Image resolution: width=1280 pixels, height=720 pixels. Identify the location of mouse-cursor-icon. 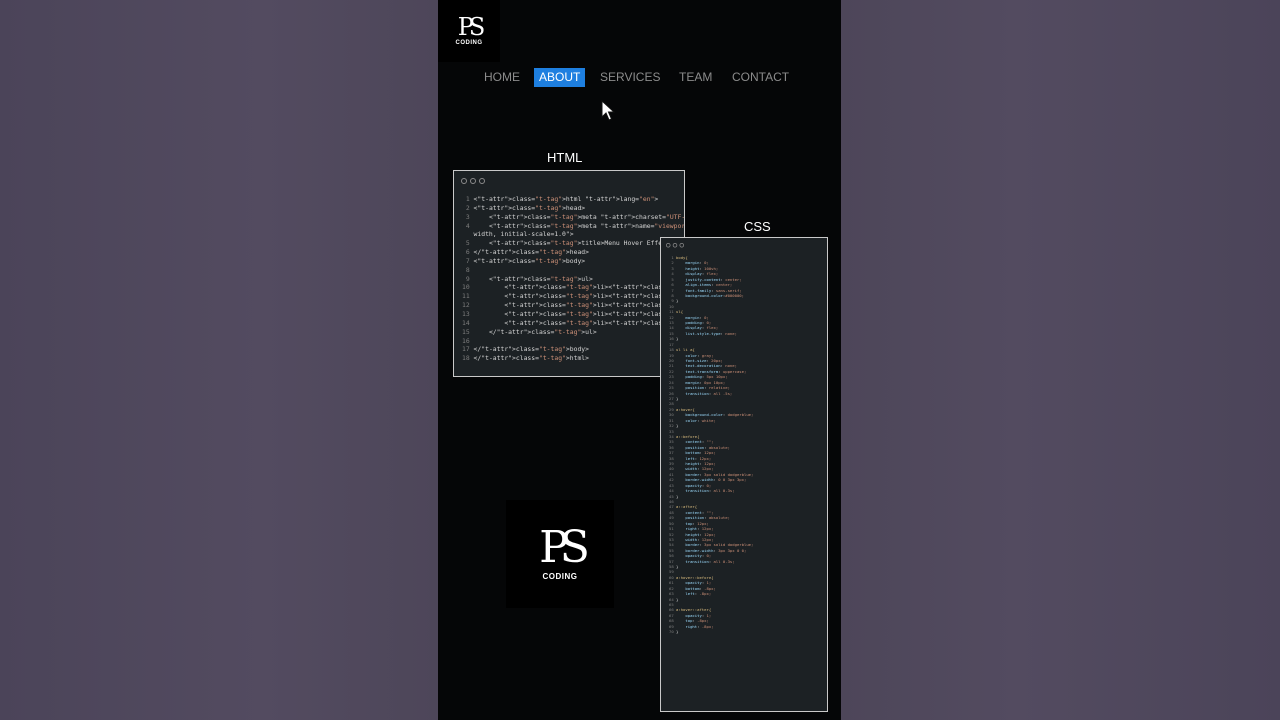
(608, 110).